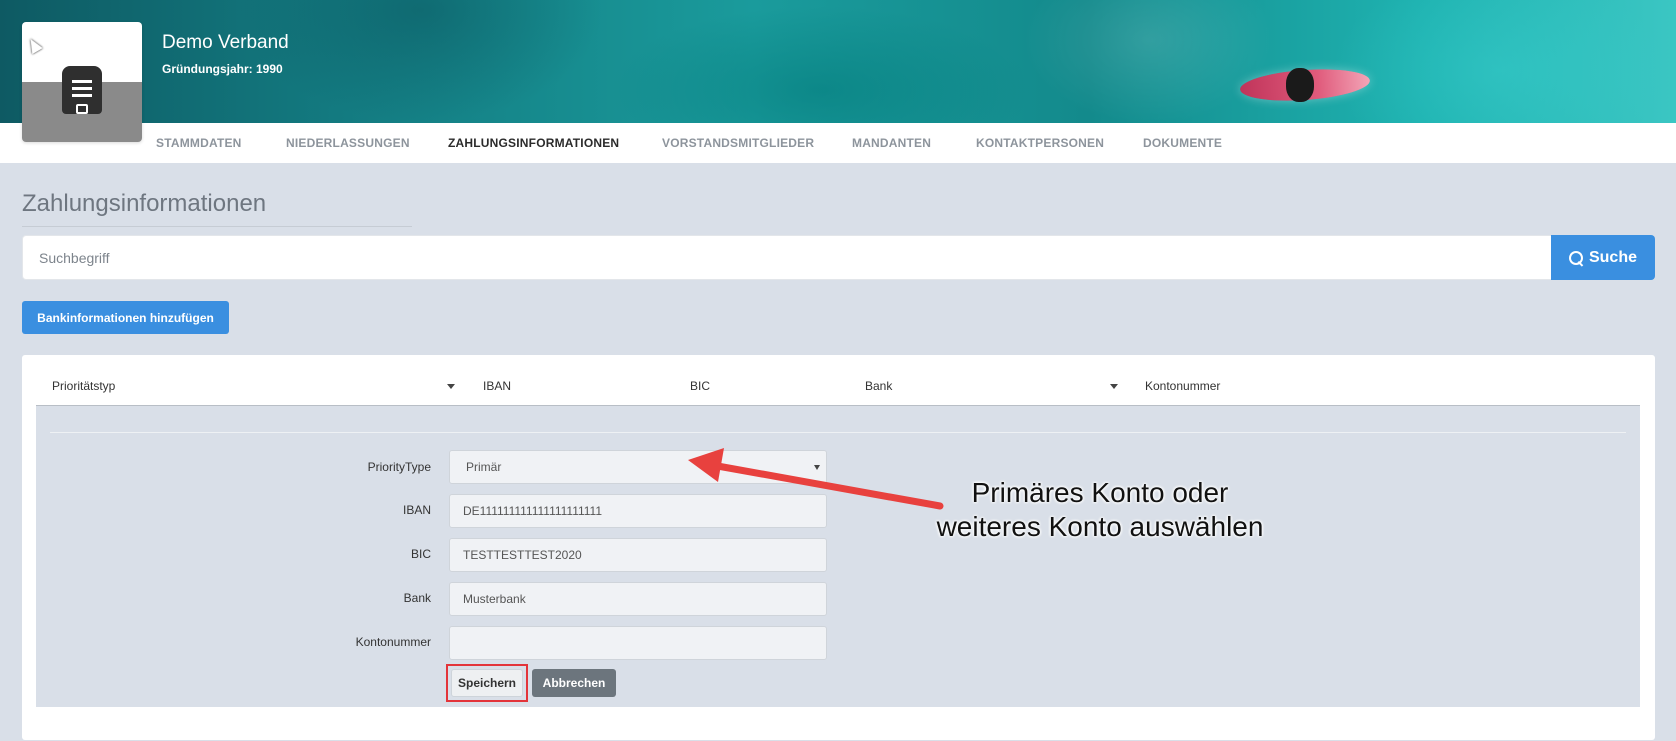 Image resolution: width=1676 pixels, height=741 pixels. Describe the element at coordinates (225, 42) in the screenshot. I see `org-name: Demo Verband` at that location.